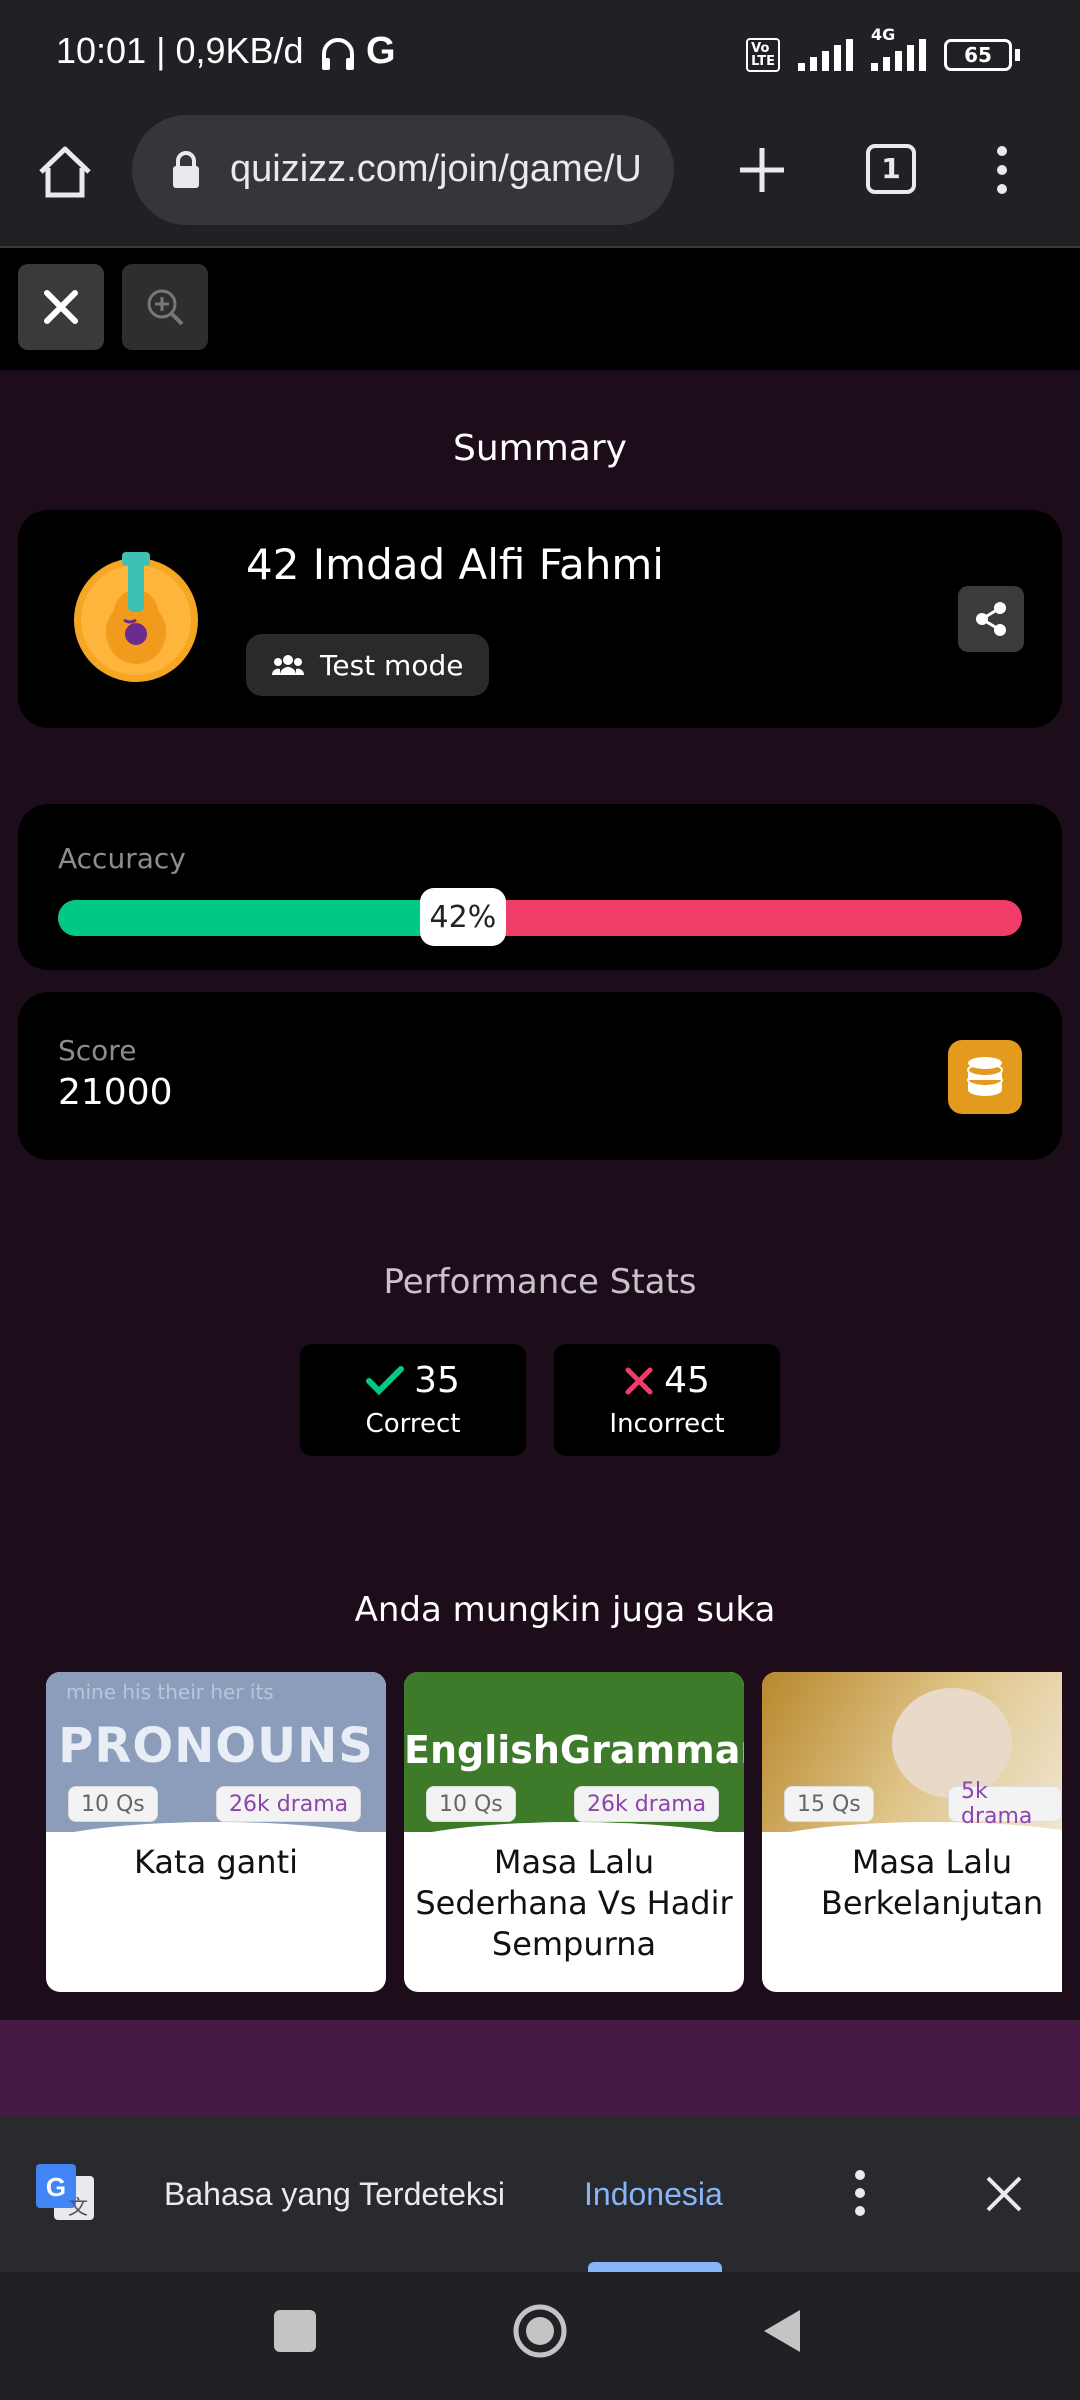 This screenshot has height=2400, width=1080. What do you see at coordinates (540, 887) in the screenshot?
I see `accuracy-card` at bounding box center [540, 887].